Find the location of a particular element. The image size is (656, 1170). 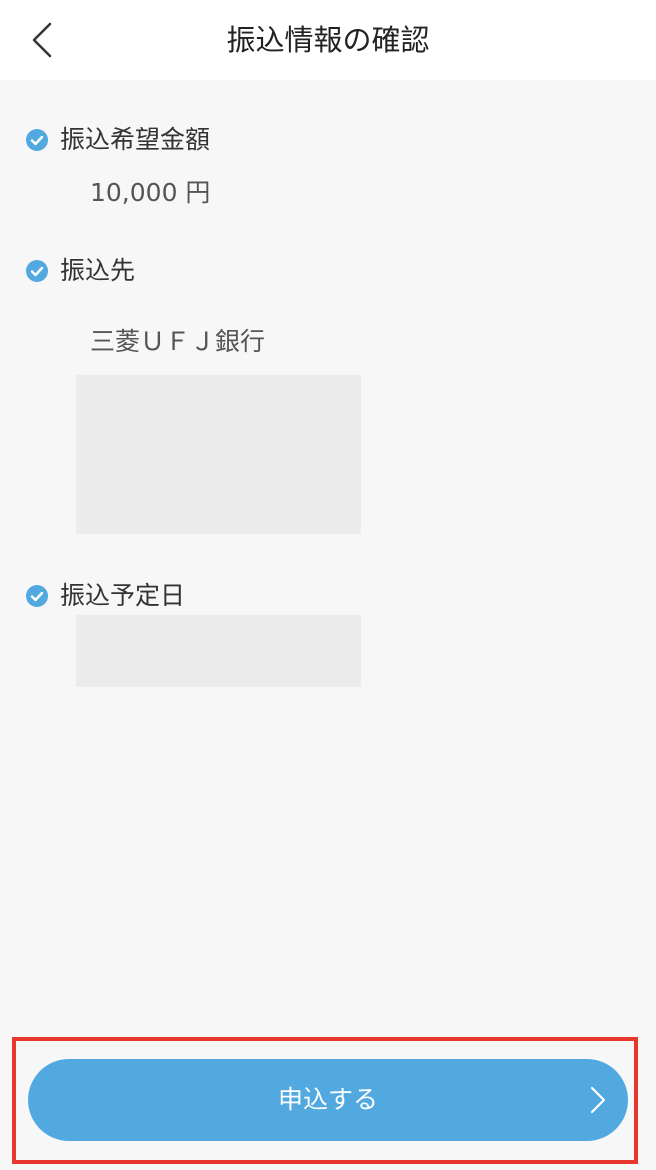

chevron-right-icon is located at coordinates (598, 1100).